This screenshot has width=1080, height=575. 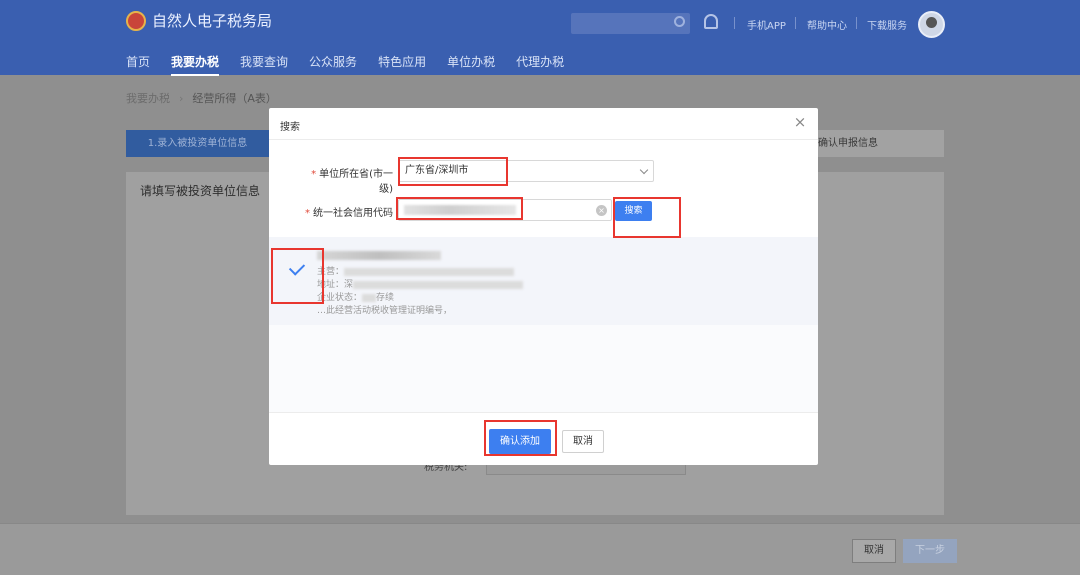 What do you see at coordinates (181, 98) in the screenshot?
I see `chevron-right-icon: ›` at bounding box center [181, 98].